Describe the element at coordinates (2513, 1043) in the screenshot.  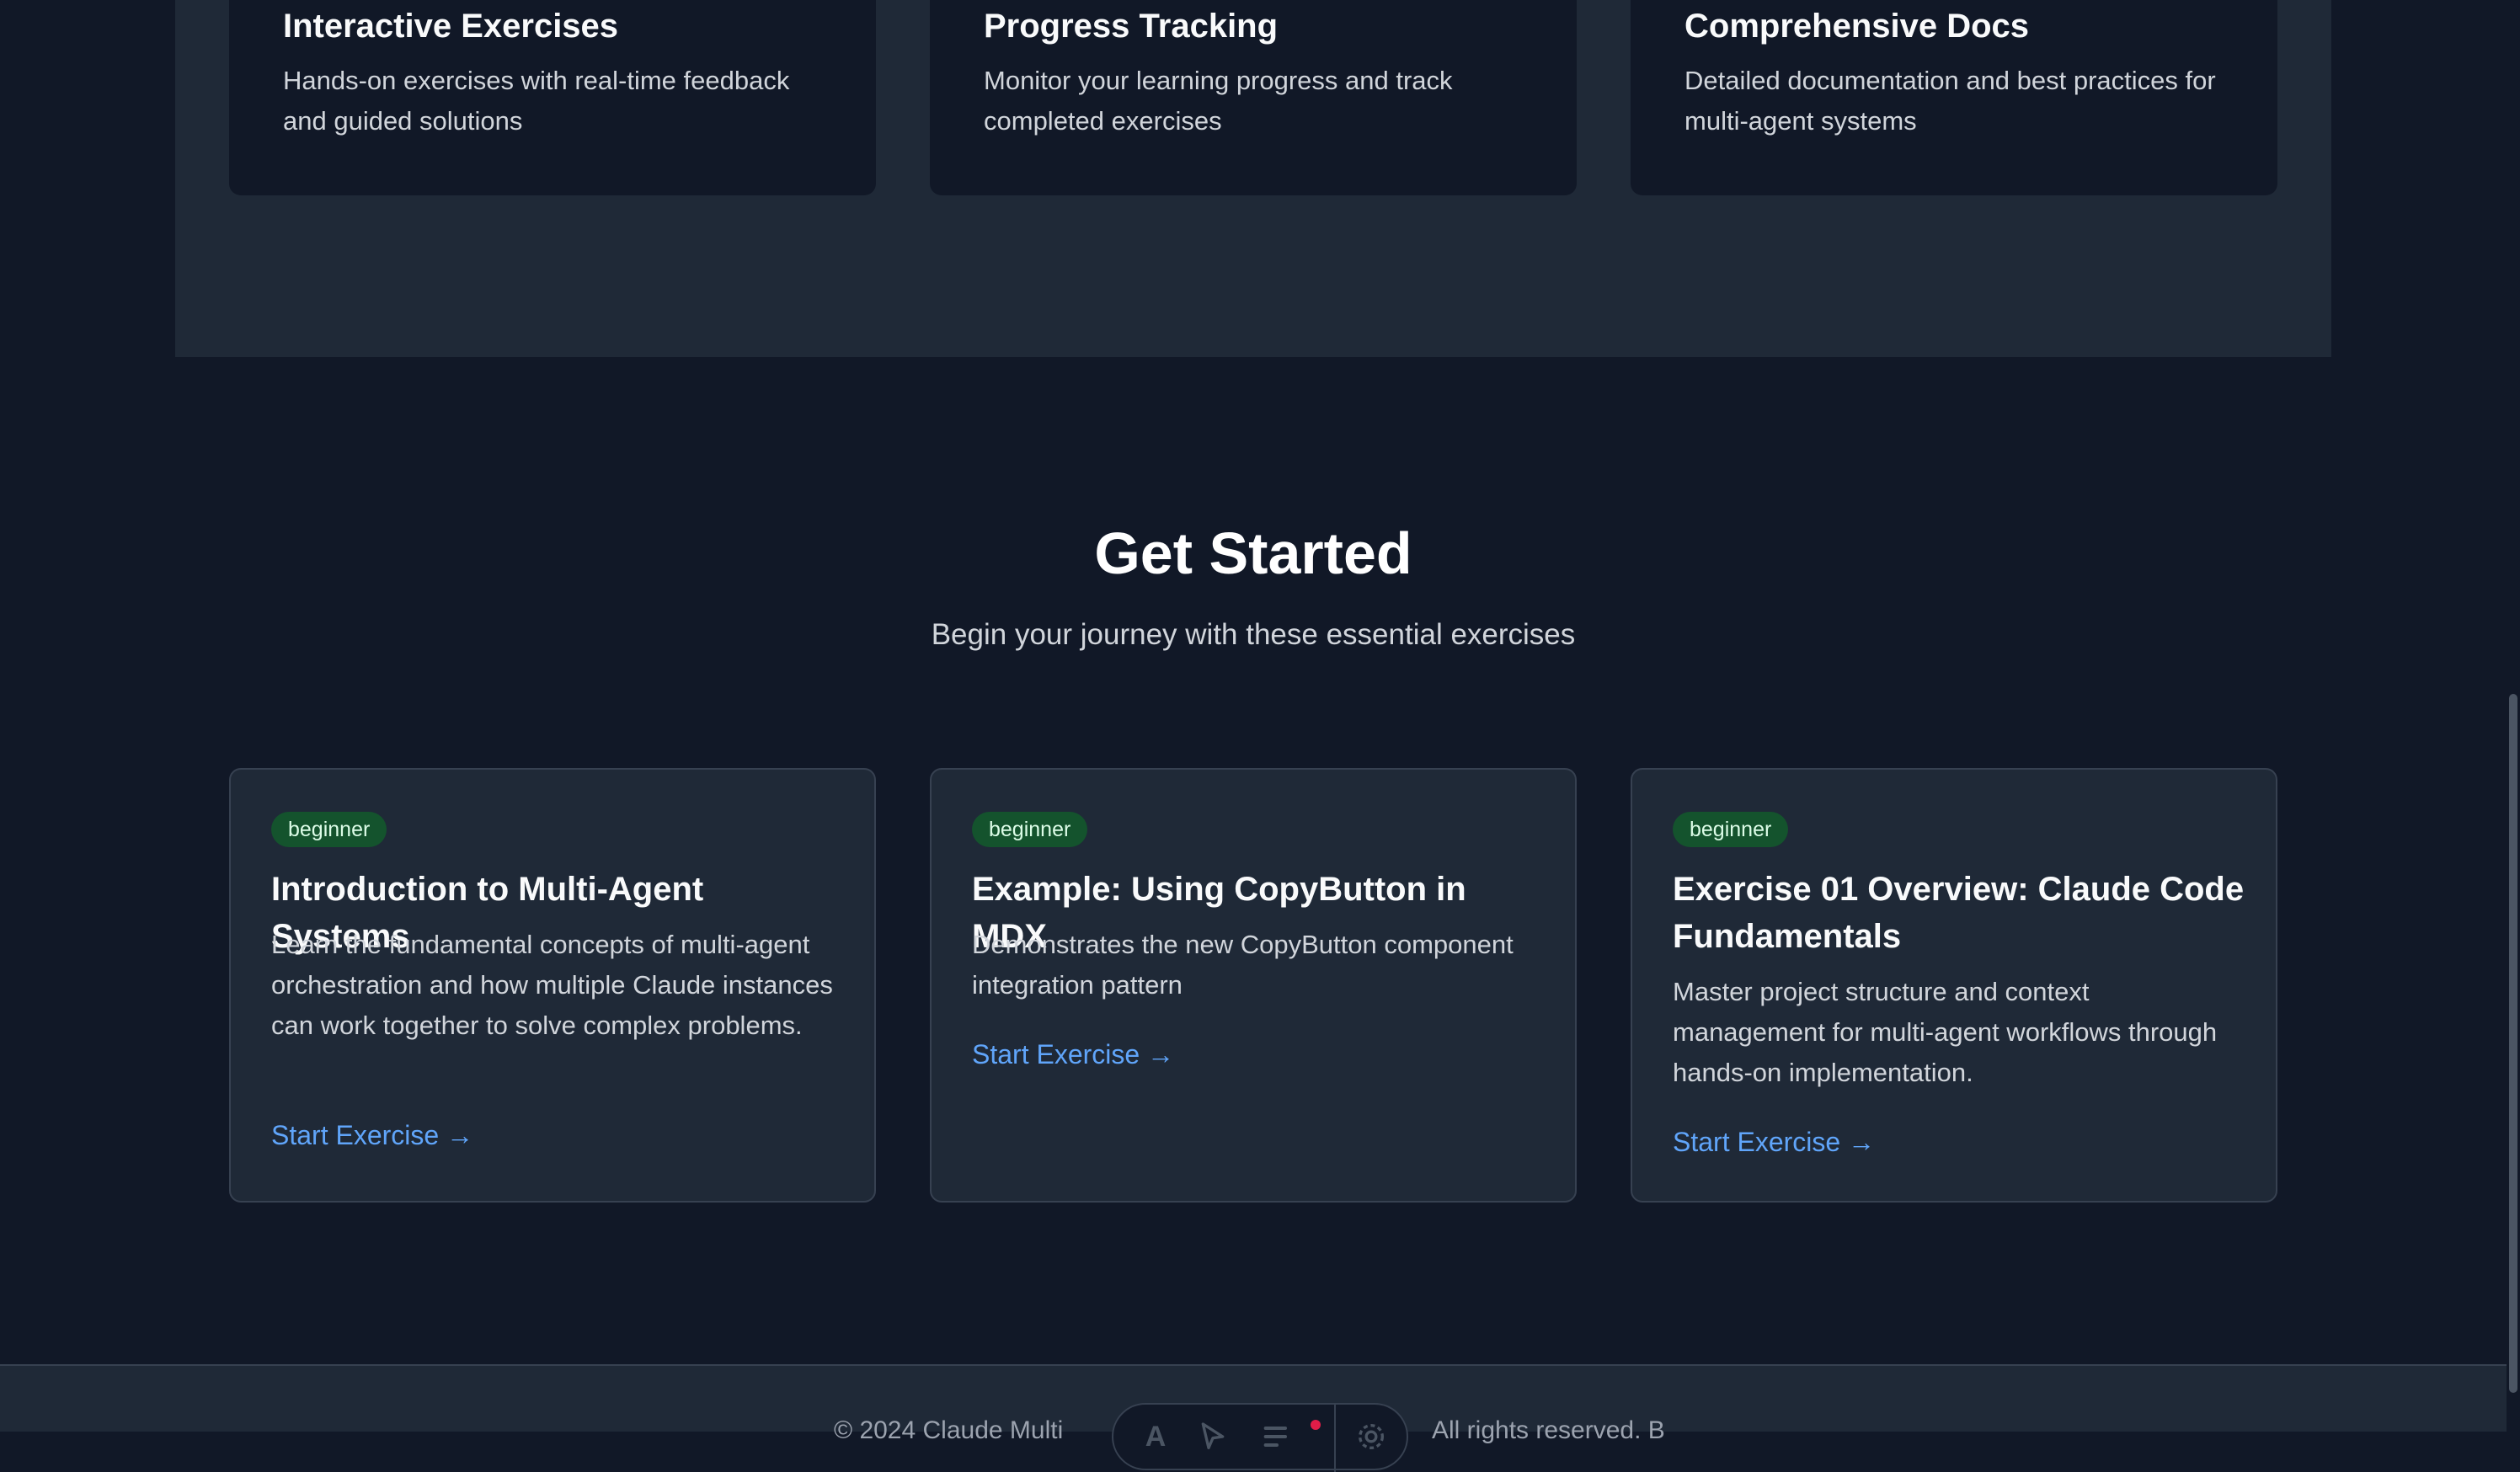
I see `scrollbar-thumb` at that location.